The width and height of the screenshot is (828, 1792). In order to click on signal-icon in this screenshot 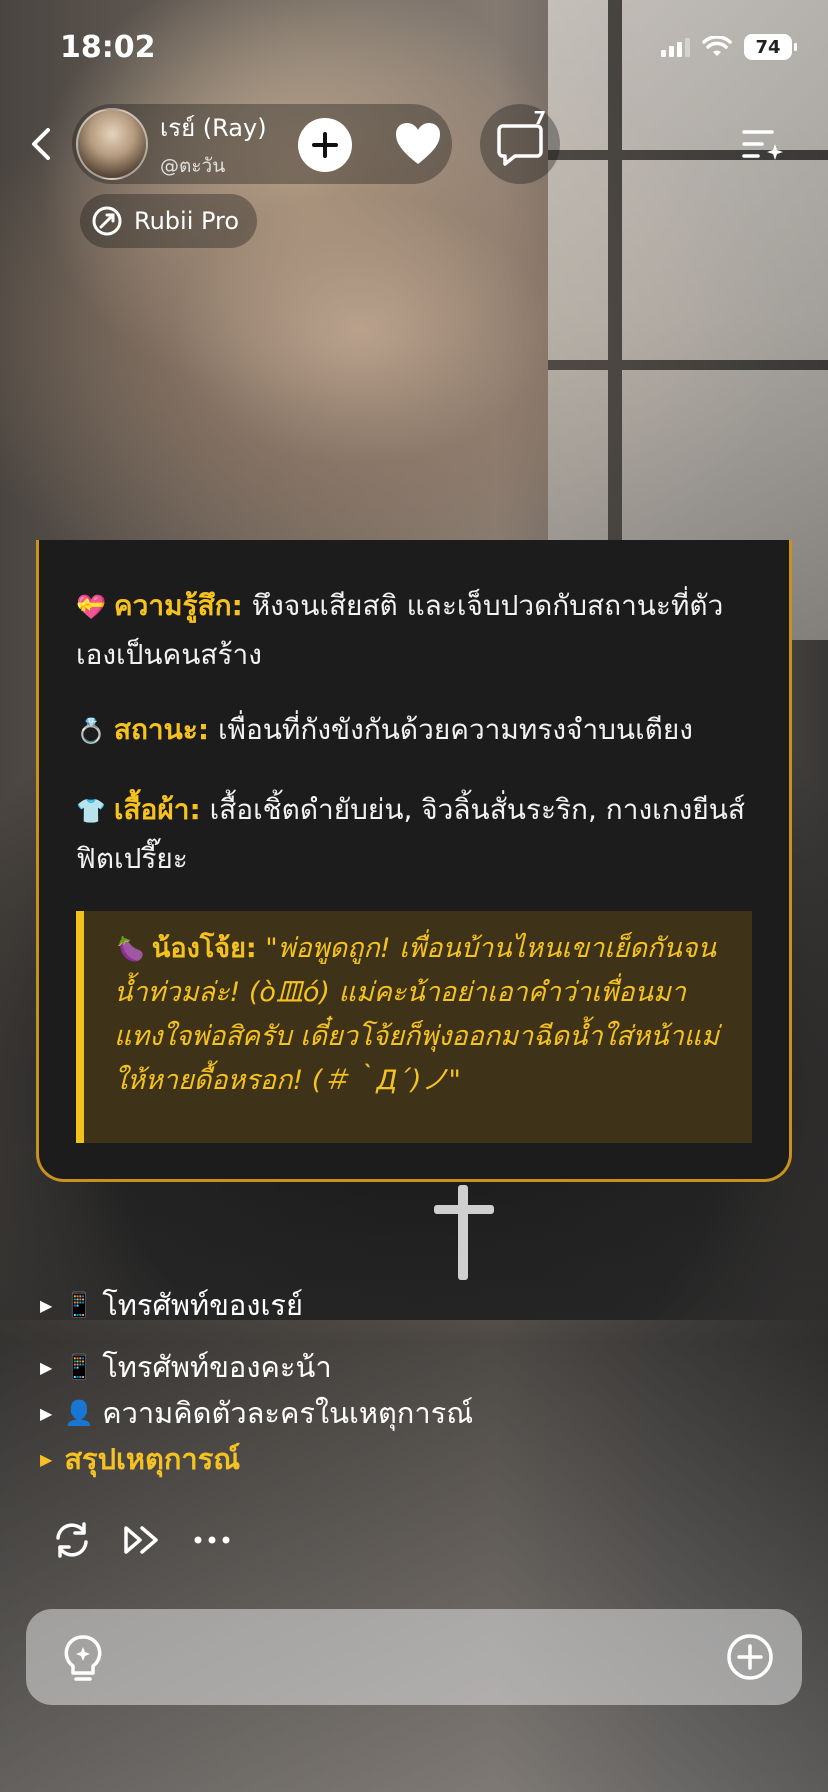, I will do `click(675, 47)`.